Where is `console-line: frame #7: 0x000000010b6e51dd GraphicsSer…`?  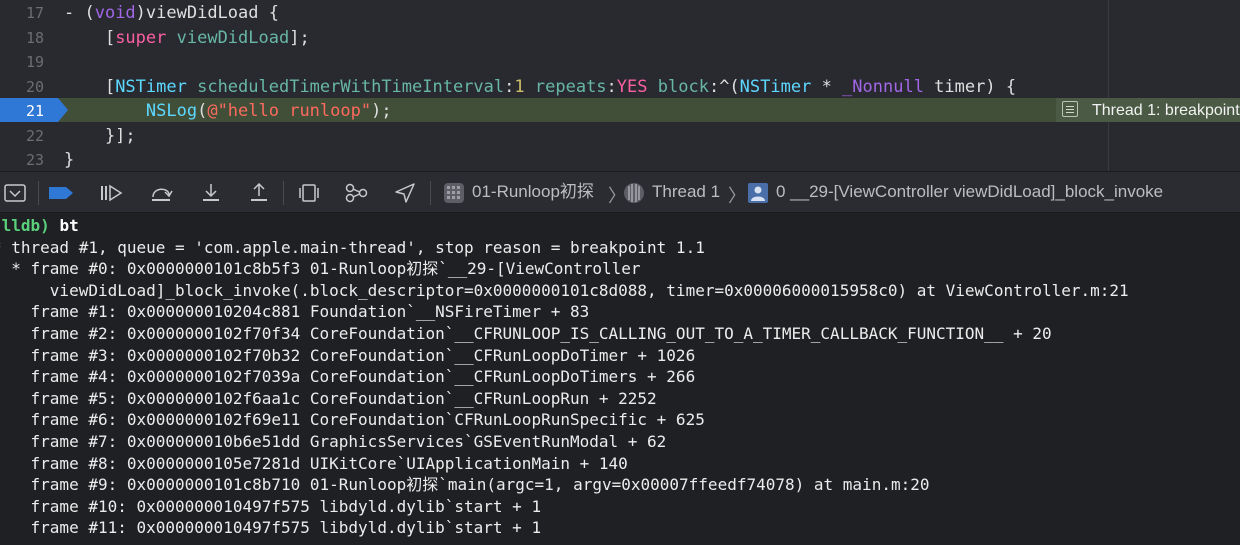 console-line: frame #7: 0x000000010b6e51dd GraphicsSer… is located at coordinates (333, 441).